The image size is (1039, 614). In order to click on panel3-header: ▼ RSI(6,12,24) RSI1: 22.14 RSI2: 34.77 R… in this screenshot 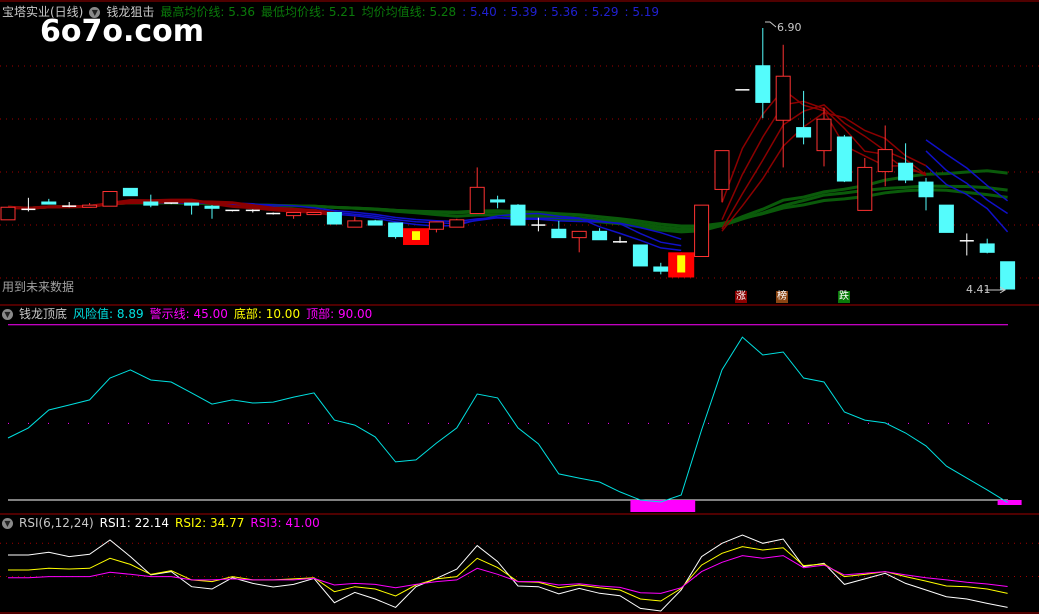, I will do `click(161, 523)`.